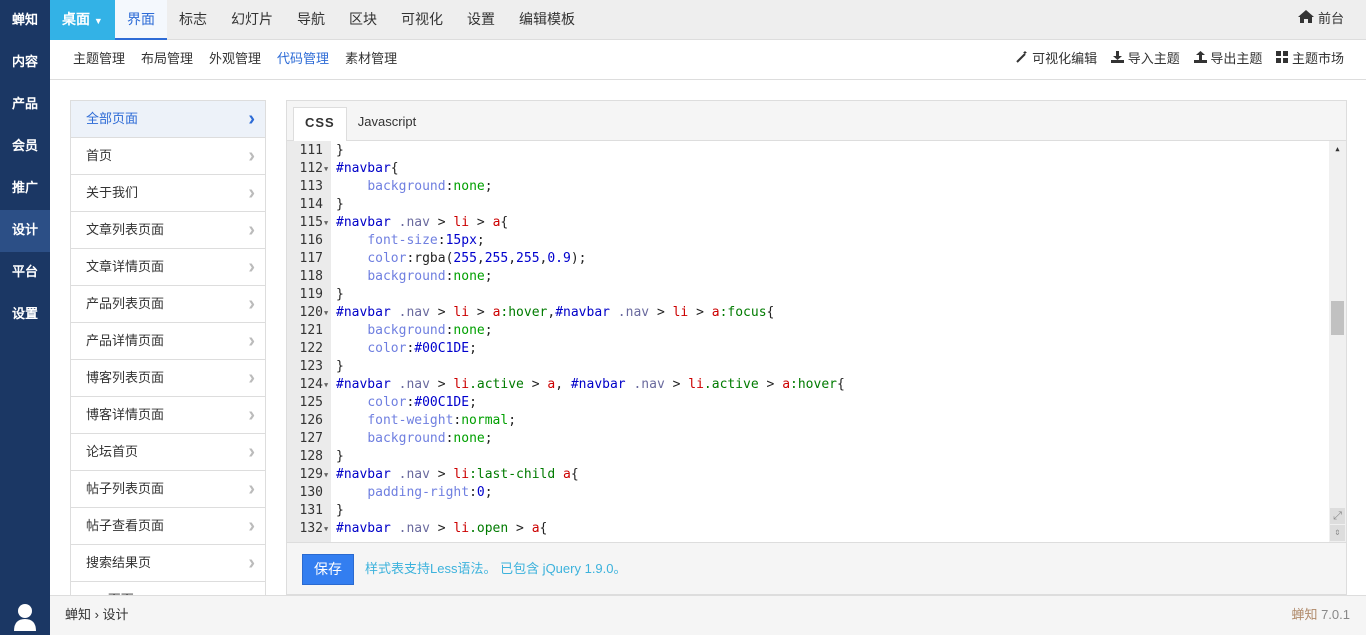 This screenshot has height=638, width=1366. I want to click on sidebar-item: 平台, so click(25, 273).